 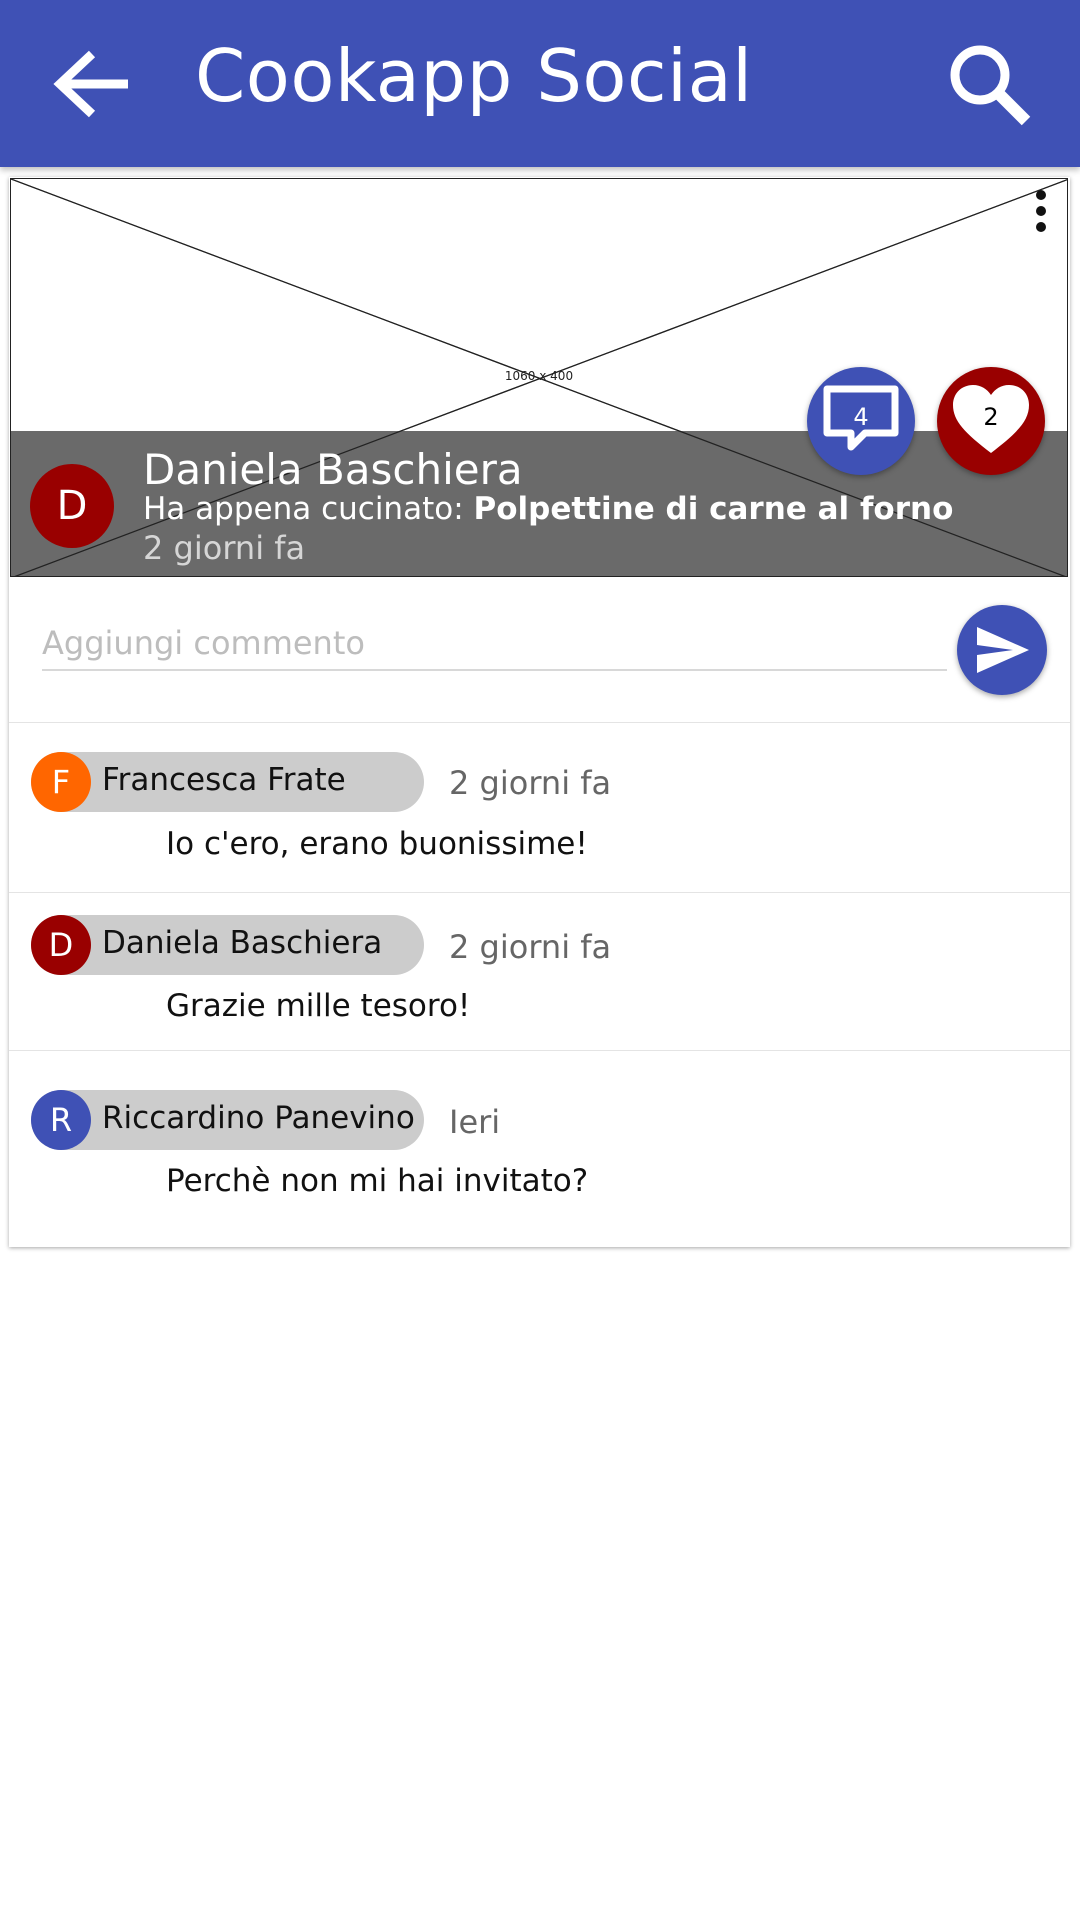 What do you see at coordinates (475, 1122) in the screenshot?
I see `comment-time: Ieri` at bounding box center [475, 1122].